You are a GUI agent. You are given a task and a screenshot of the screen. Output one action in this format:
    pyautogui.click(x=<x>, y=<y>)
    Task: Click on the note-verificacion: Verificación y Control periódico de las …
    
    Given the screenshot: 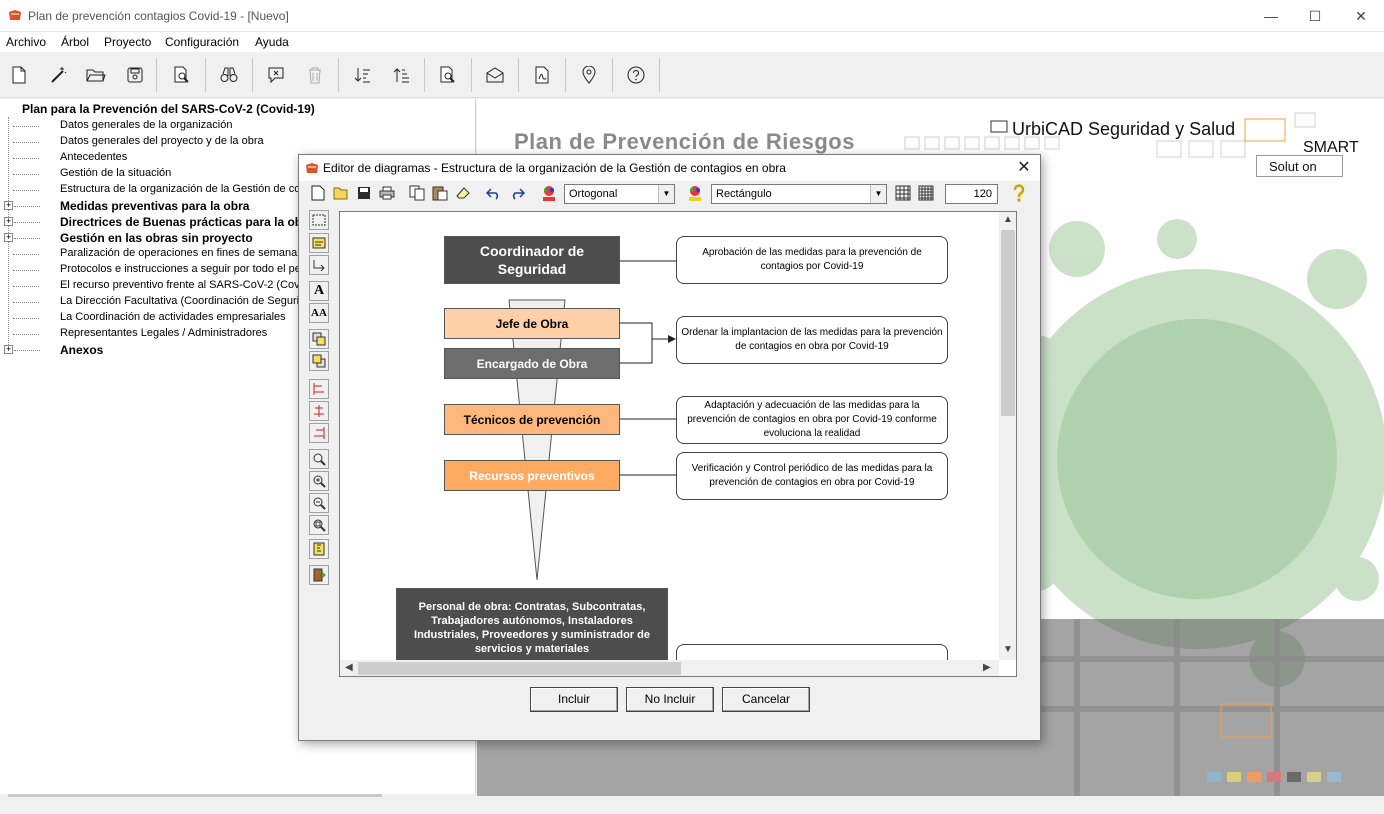 What is the action you would take?
    pyautogui.click(x=812, y=476)
    